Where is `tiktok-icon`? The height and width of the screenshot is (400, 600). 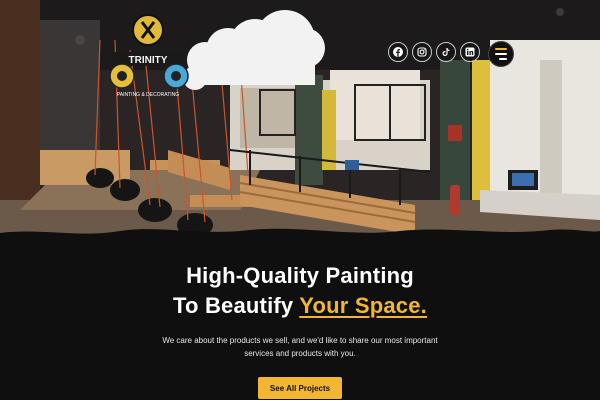 tiktok-icon is located at coordinates (446, 52).